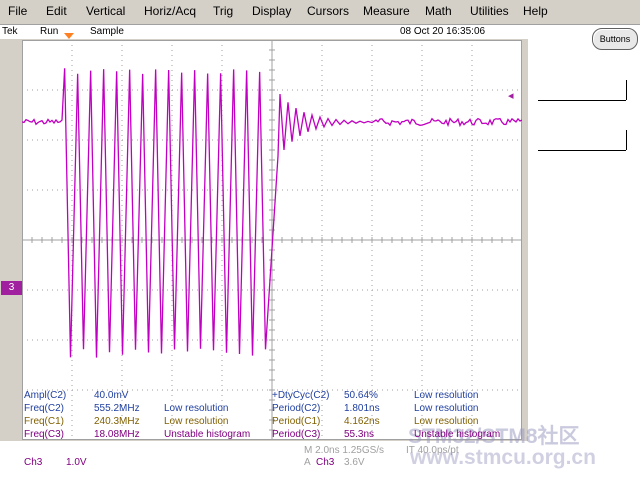  Describe the element at coordinates (49, 31) in the screenshot. I see `run-status: Run` at that location.